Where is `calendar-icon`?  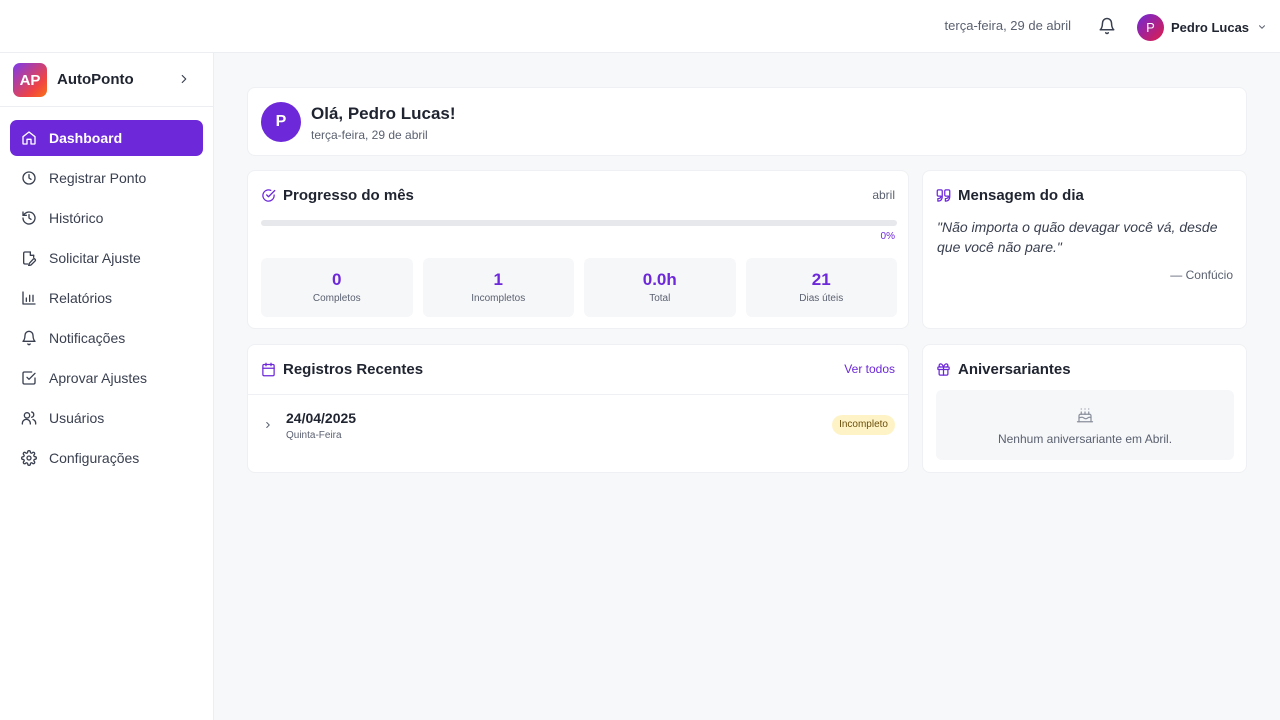
calendar-icon is located at coordinates (268, 369).